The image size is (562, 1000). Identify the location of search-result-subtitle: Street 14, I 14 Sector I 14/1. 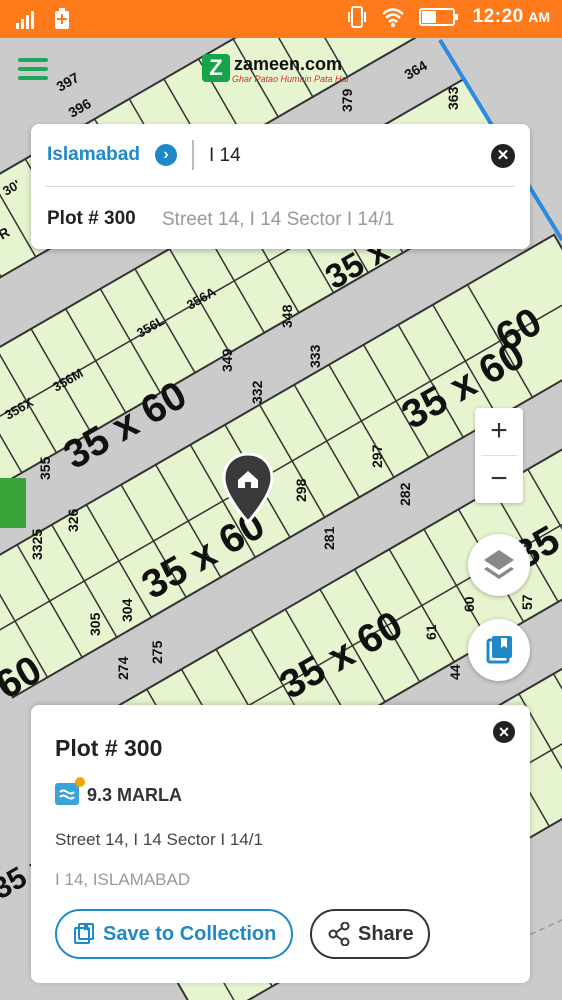
(278, 220).